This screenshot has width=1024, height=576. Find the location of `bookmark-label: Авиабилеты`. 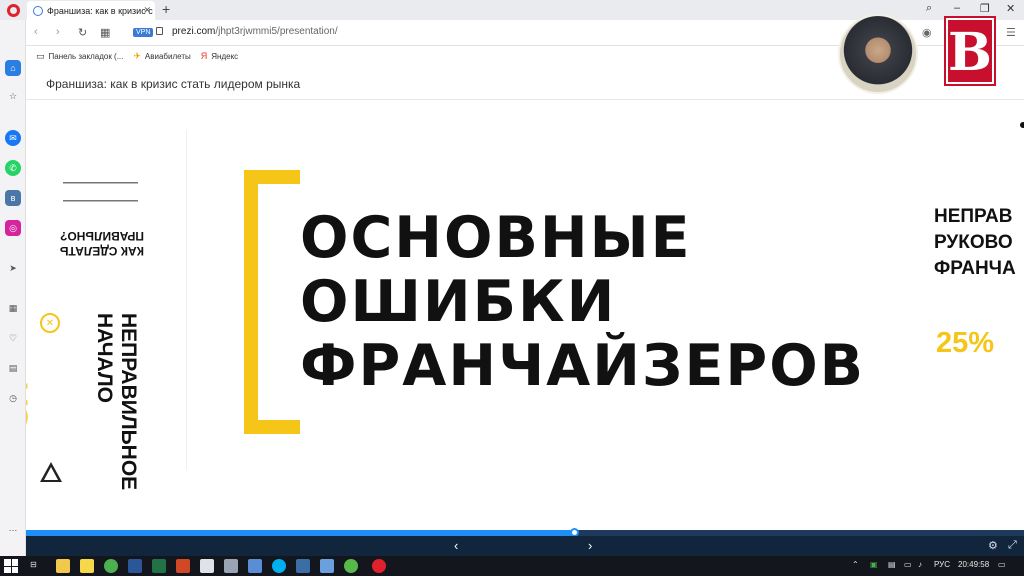

bookmark-label: Авиабилеты is located at coordinates (167, 56).